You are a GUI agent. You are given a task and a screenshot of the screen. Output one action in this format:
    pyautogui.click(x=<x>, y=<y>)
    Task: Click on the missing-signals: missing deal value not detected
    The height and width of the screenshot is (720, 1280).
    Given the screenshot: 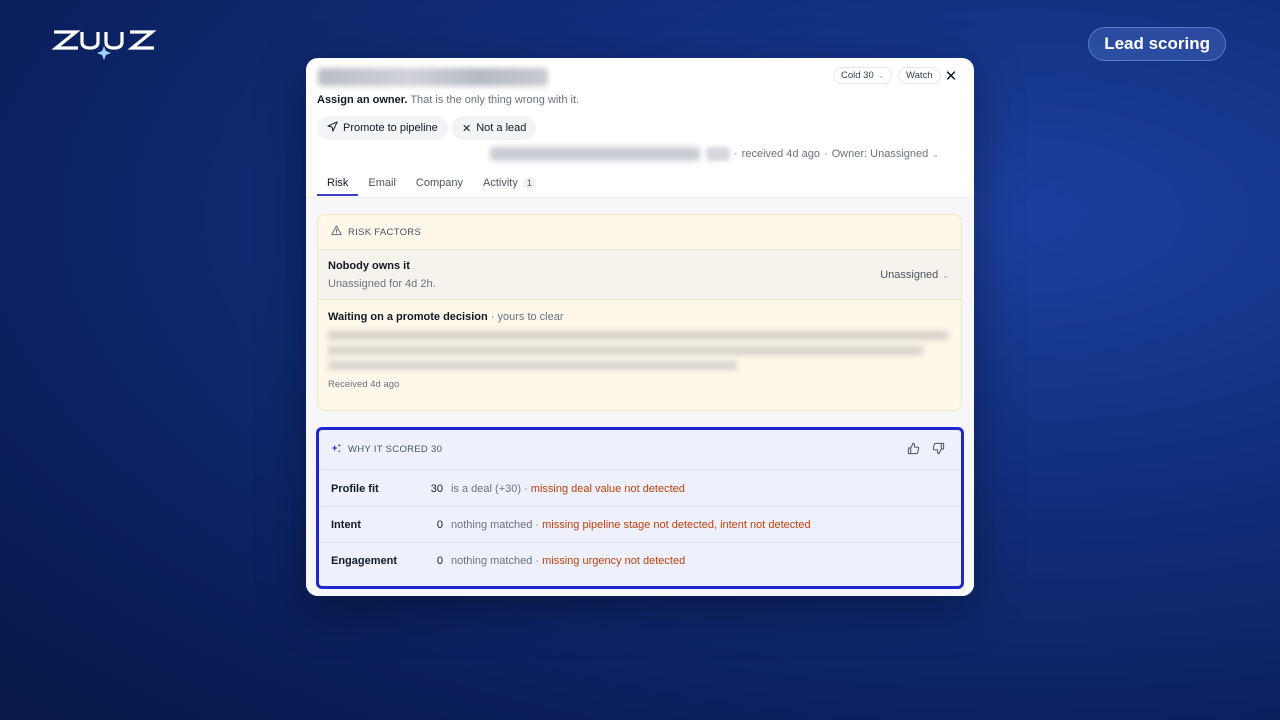 What is the action you would take?
    pyautogui.click(x=607, y=488)
    